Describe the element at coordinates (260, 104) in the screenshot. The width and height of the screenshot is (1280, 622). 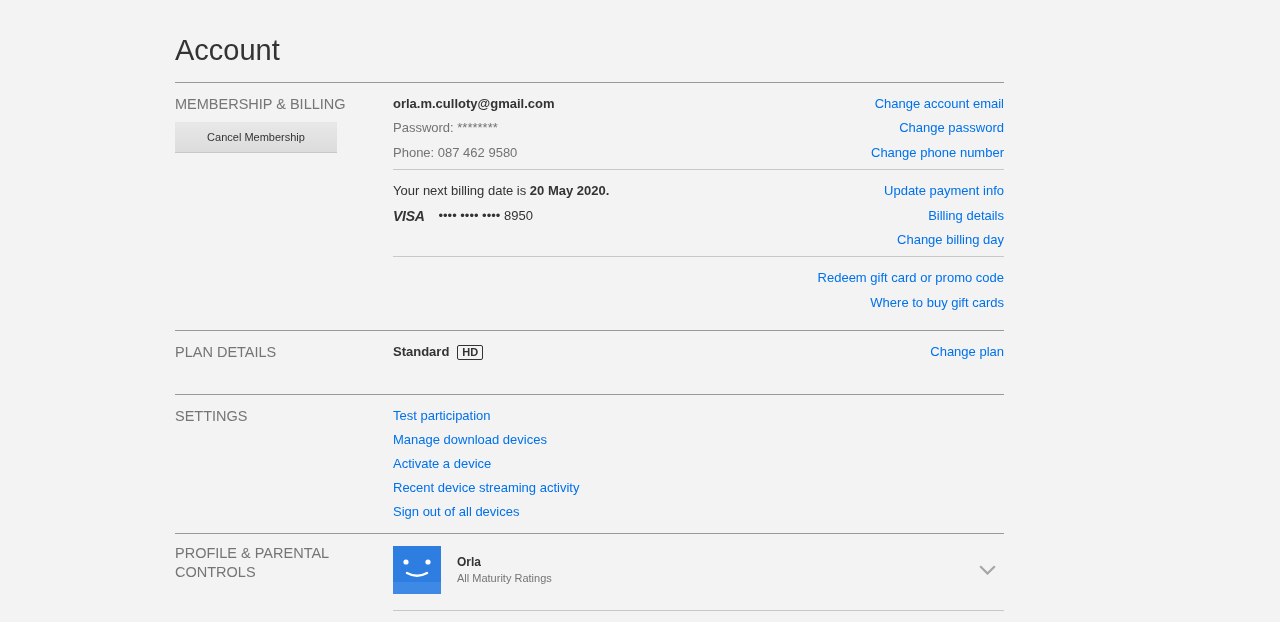
I see `section-label: MEMBERSHIP & BILLING` at that location.